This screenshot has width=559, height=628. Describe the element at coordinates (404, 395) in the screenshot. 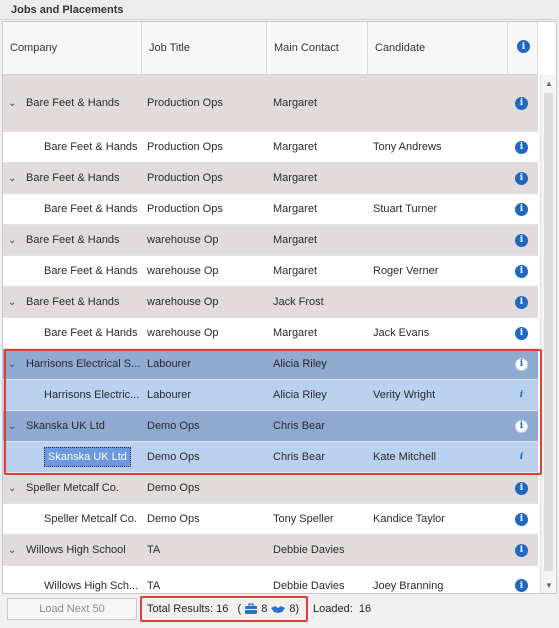

I see `cell-candidate: Verity Wright` at that location.